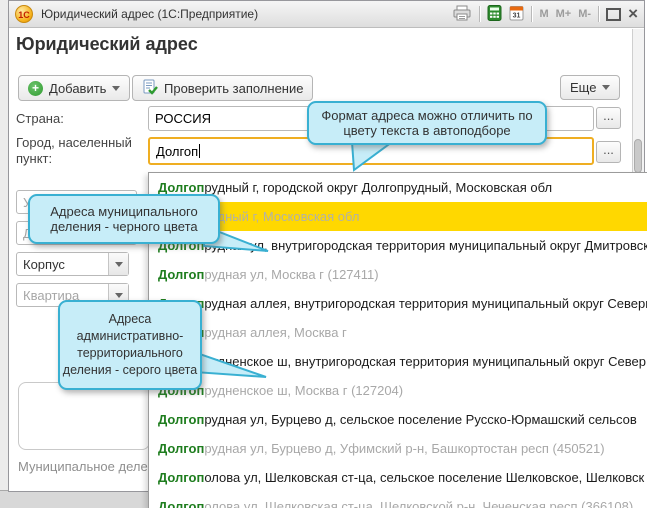 The image size is (647, 508). What do you see at coordinates (150, 14) in the screenshot?
I see `window-title: Юридический адрес (1С:Предприятие)` at bounding box center [150, 14].